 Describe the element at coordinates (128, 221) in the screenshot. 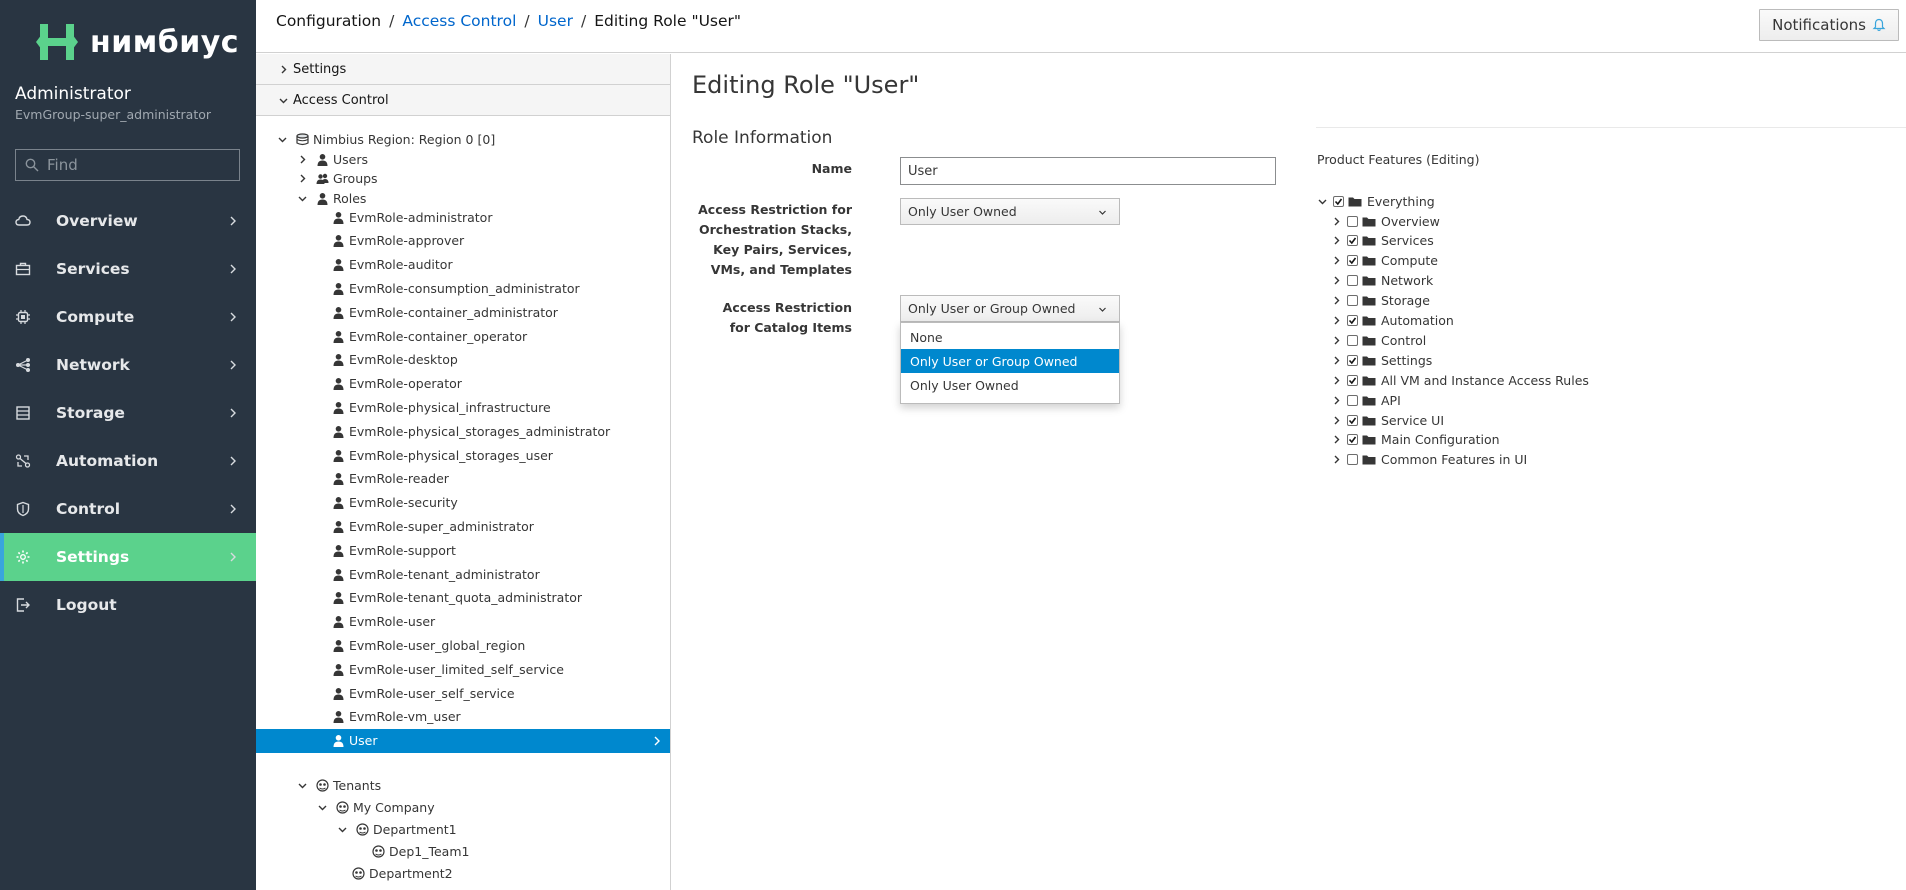

I see `nav-item-overview: Overview` at that location.